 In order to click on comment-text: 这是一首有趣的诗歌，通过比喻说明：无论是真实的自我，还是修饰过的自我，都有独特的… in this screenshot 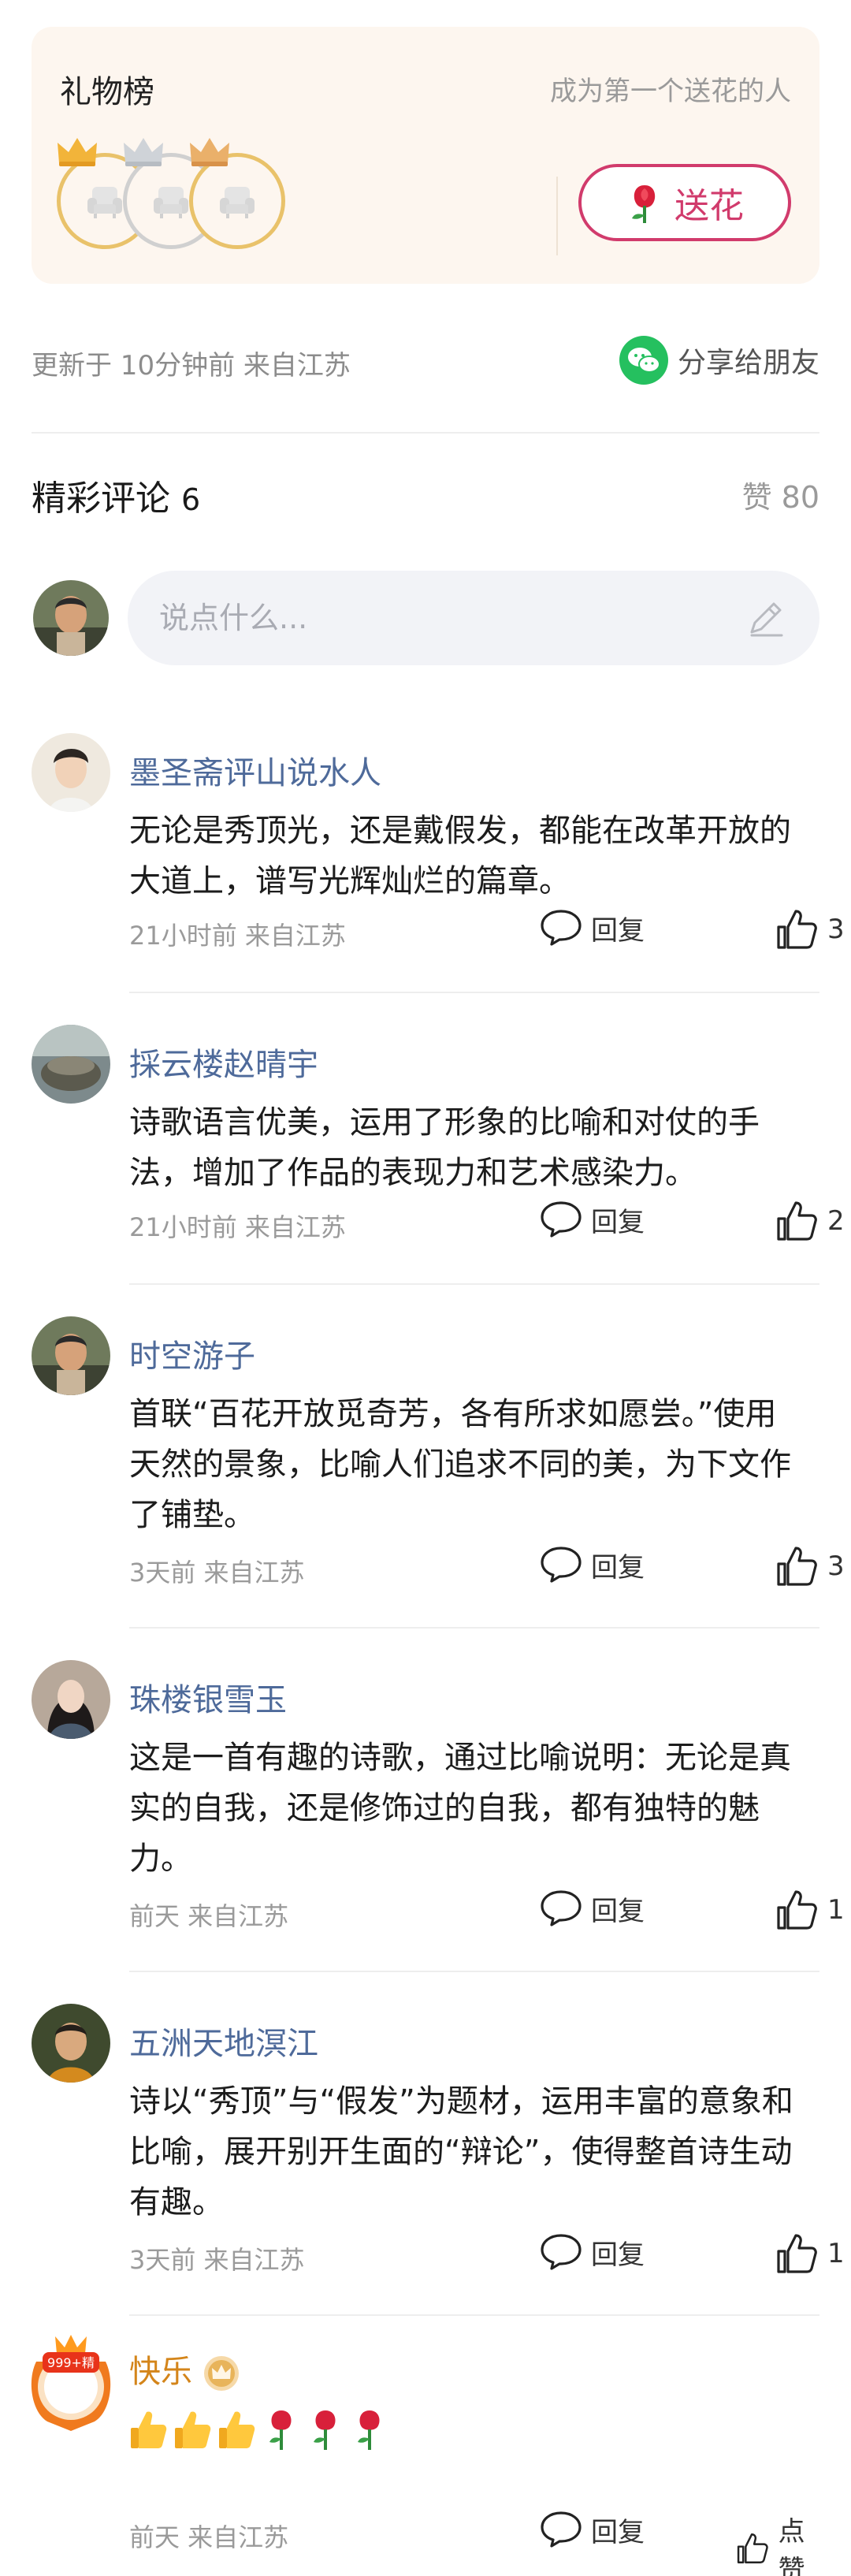, I will do `click(460, 1808)`.